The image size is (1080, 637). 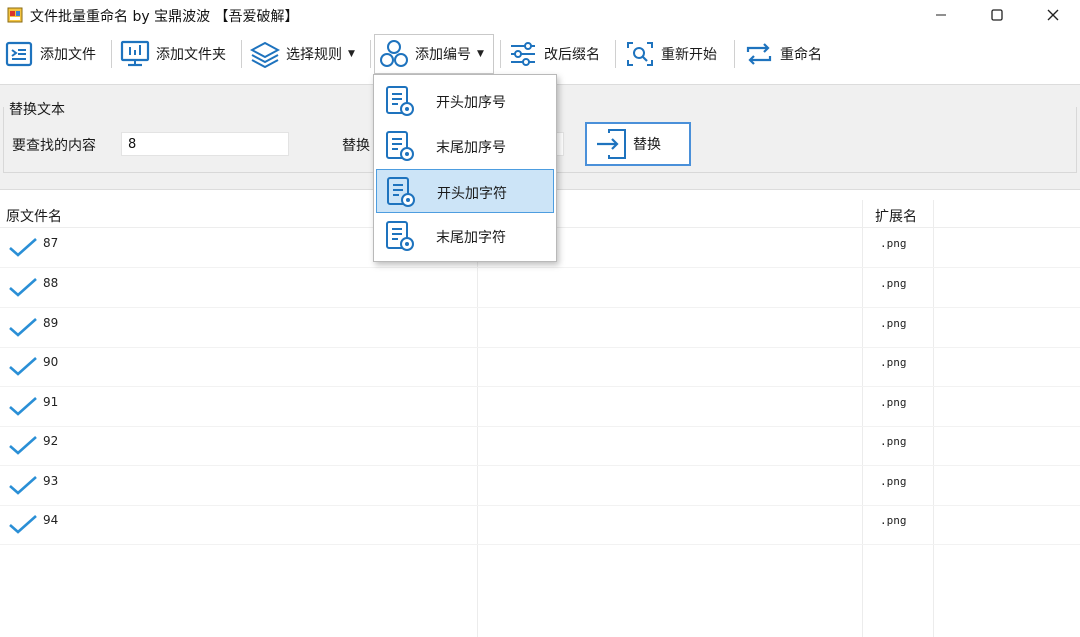 What do you see at coordinates (51, 323) in the screenshot?
I see `row-name: 89` at bounding box center [51, 323].